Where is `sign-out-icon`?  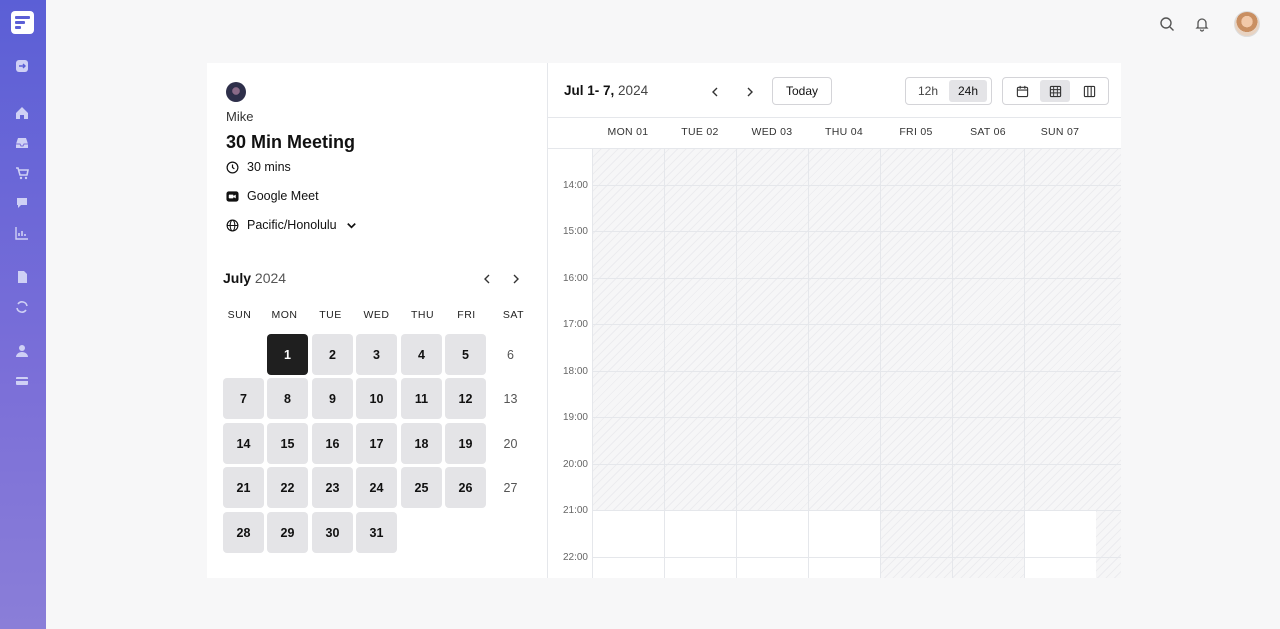
sign-out-icon is located at coordinates (22, 66).